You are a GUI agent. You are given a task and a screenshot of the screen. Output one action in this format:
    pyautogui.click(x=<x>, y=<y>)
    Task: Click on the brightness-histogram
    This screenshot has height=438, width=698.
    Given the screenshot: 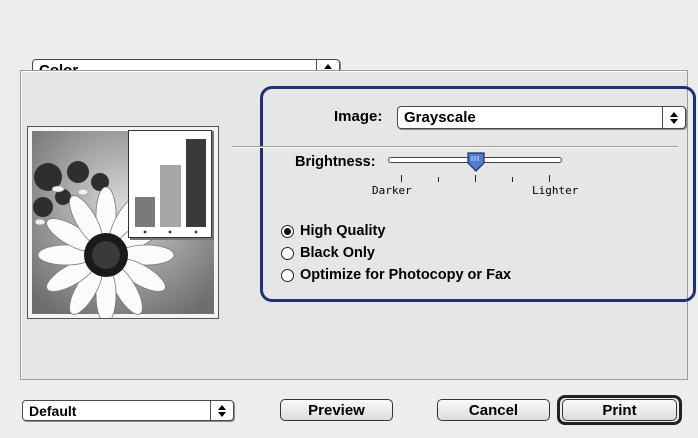 What is the action you would take?
    pyautogui.click(x=170, y=184)
    